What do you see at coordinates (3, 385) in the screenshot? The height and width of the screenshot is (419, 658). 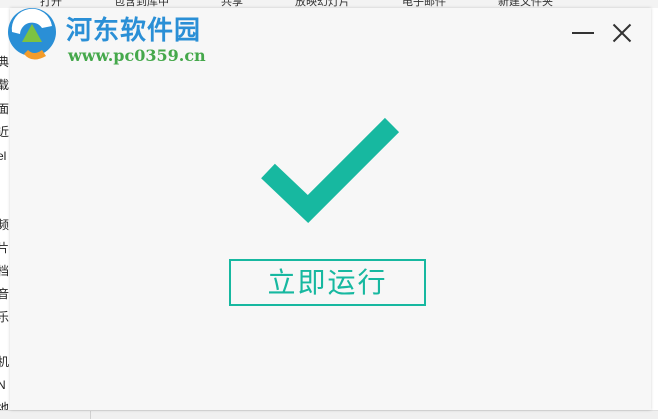 I see `bg-nav-item: N` at bounding box center [3, 385].